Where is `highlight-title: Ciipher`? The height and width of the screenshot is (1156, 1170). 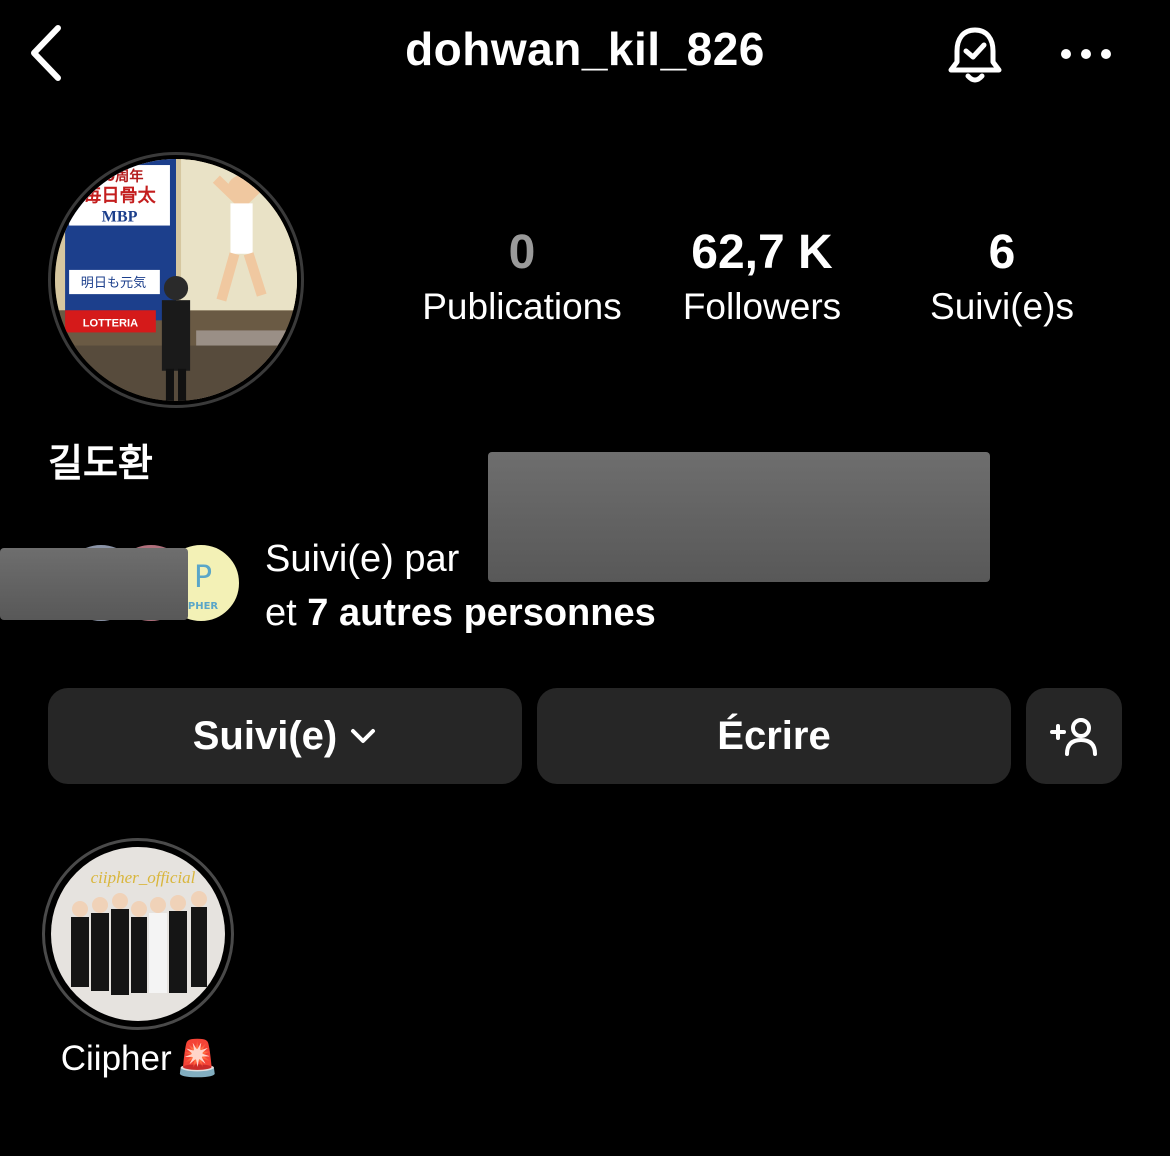 highlight-title: Ciipher is located at coordinates (116, 1058).